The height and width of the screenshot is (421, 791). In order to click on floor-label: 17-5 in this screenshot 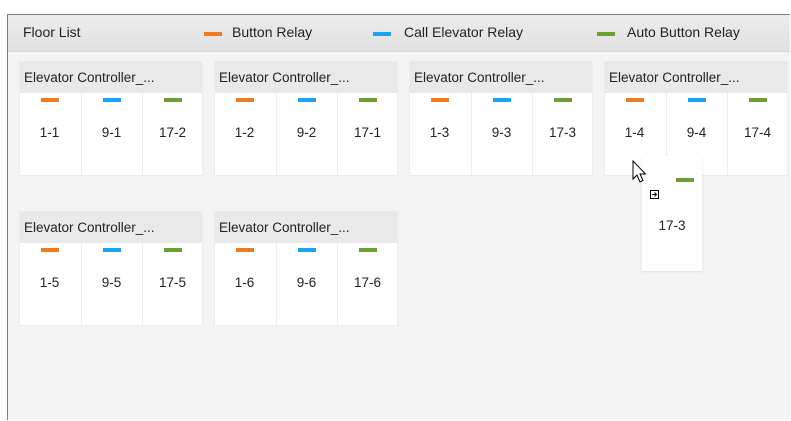, I will do `click(172, 282)`.